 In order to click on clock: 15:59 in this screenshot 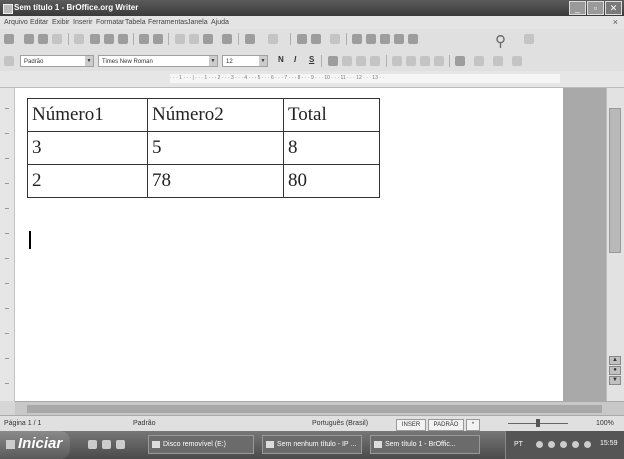, I will do `click(609, 443)`.